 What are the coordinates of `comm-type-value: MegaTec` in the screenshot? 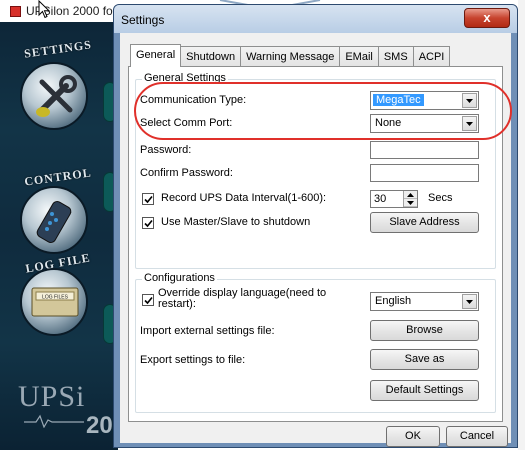 It's located at (398, 100).